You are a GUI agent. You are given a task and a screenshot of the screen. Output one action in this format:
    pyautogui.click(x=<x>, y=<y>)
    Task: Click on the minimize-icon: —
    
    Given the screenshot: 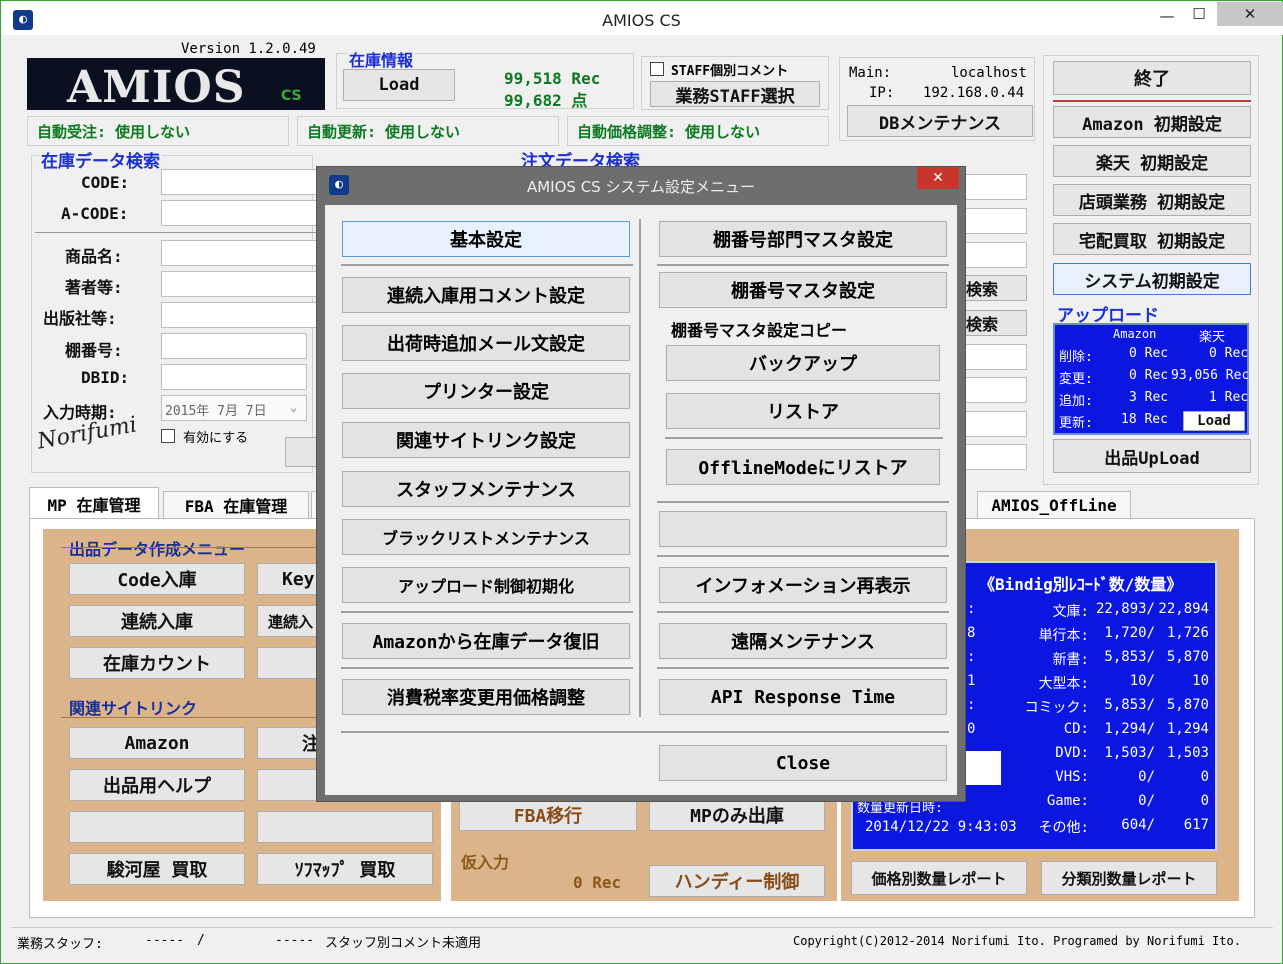 What is the action you would take?
    pyautogui.click(x=1167, y=16)
    